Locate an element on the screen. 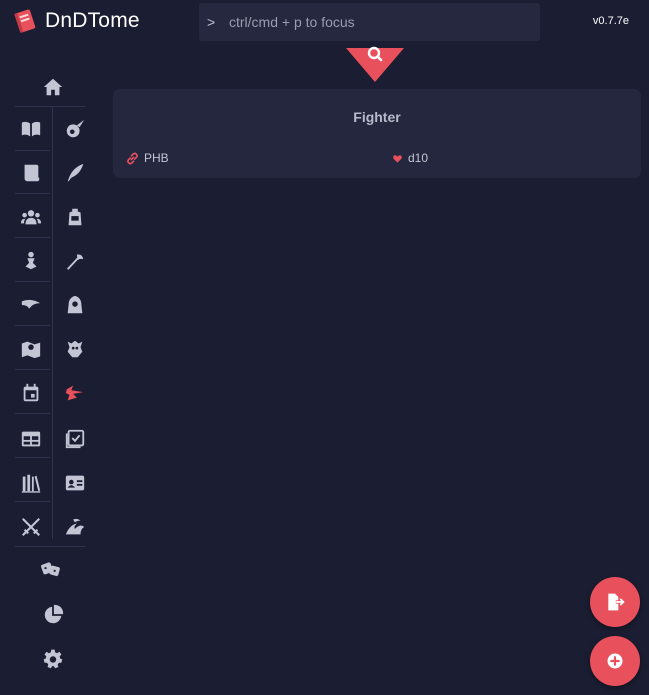  nav-vehicles is located at coordinates (75, 527).